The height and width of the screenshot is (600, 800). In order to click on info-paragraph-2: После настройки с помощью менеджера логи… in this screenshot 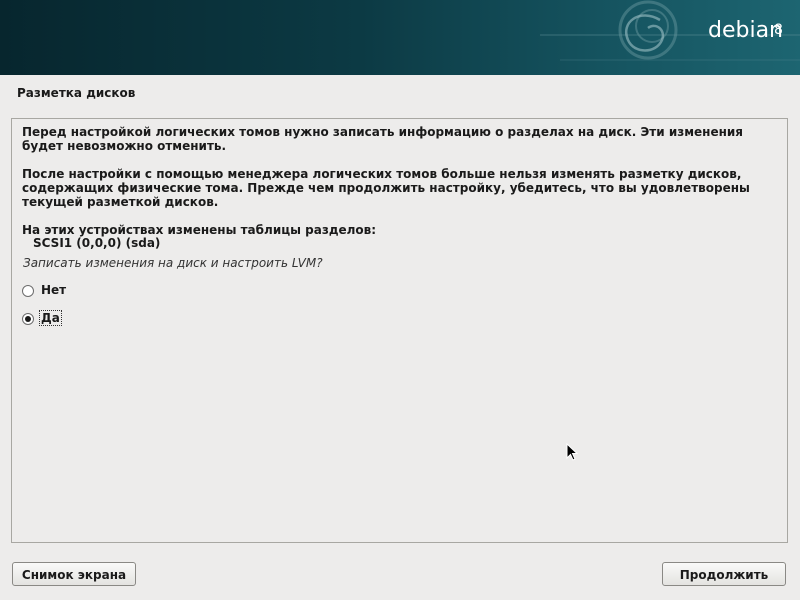, I will do `click(386, 188)`.